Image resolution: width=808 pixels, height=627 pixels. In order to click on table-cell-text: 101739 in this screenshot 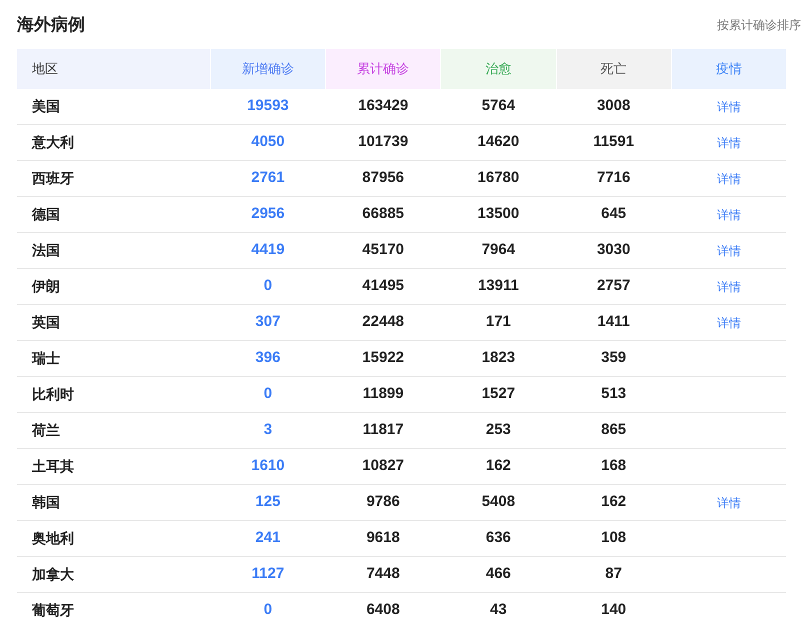, I will do `click(383, 142)`.